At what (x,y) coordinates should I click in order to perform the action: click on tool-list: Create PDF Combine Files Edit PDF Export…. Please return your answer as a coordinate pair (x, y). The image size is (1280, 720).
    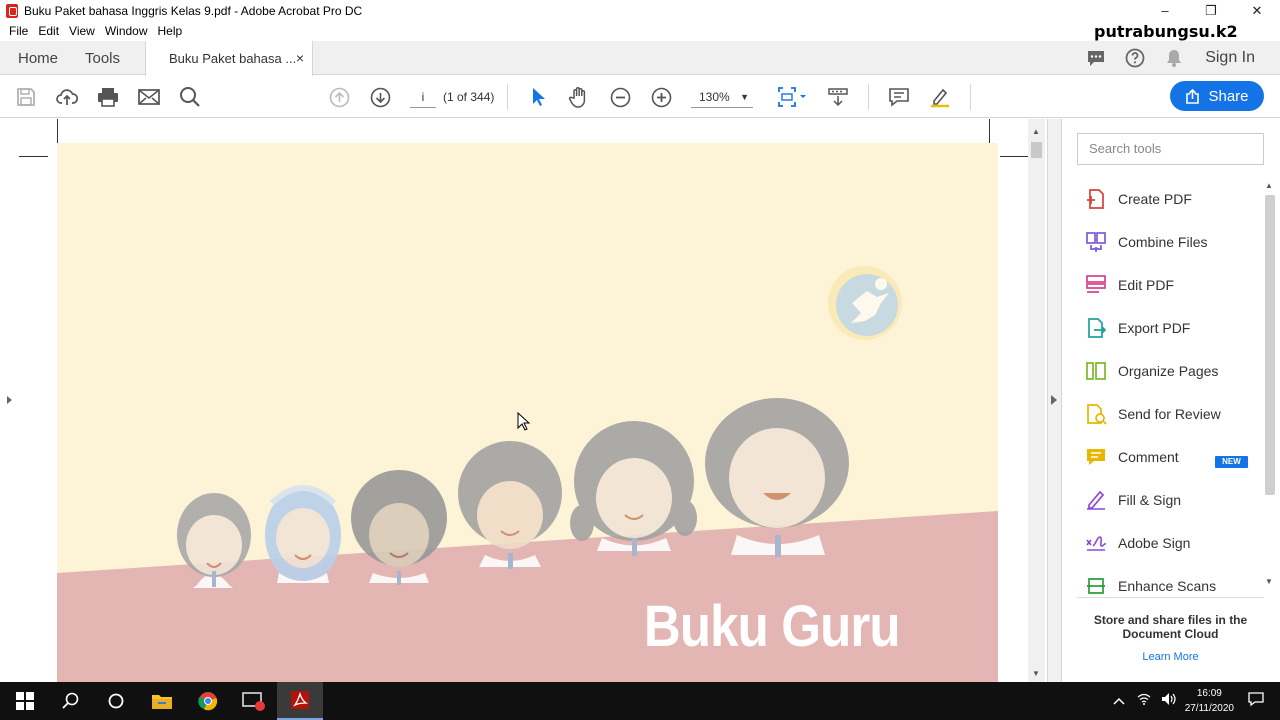
    Looking at the image, I should click on (1162, 387).